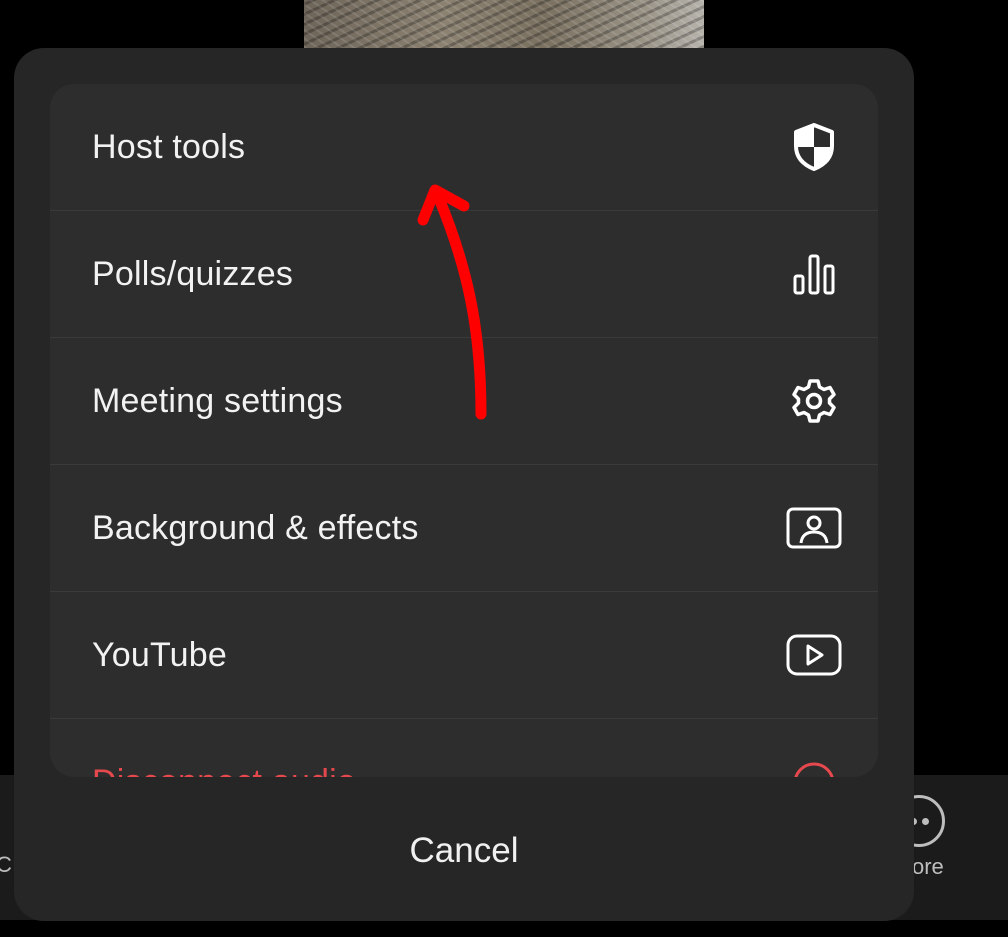 The image size is (1008, 937). Describe the element at coordinates (255, 527) in the screenshot. I see `menu-item-label: Background & effects` at that location.